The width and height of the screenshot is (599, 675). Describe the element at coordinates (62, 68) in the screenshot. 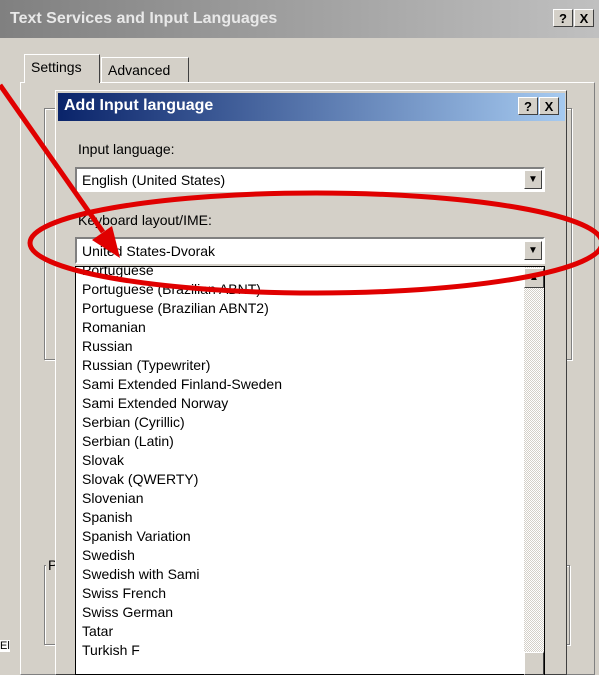

I see `tab-settings: Settings` at that location.